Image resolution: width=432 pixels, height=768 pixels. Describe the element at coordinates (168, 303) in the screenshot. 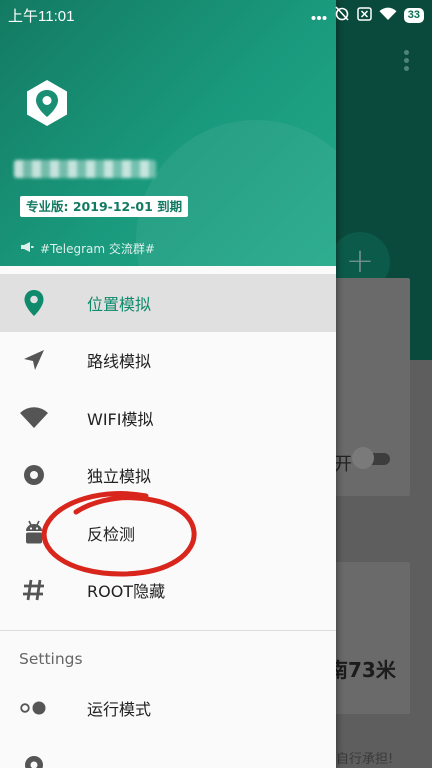

I see `menu-item-location-simulation: 位置模拟` at that location.